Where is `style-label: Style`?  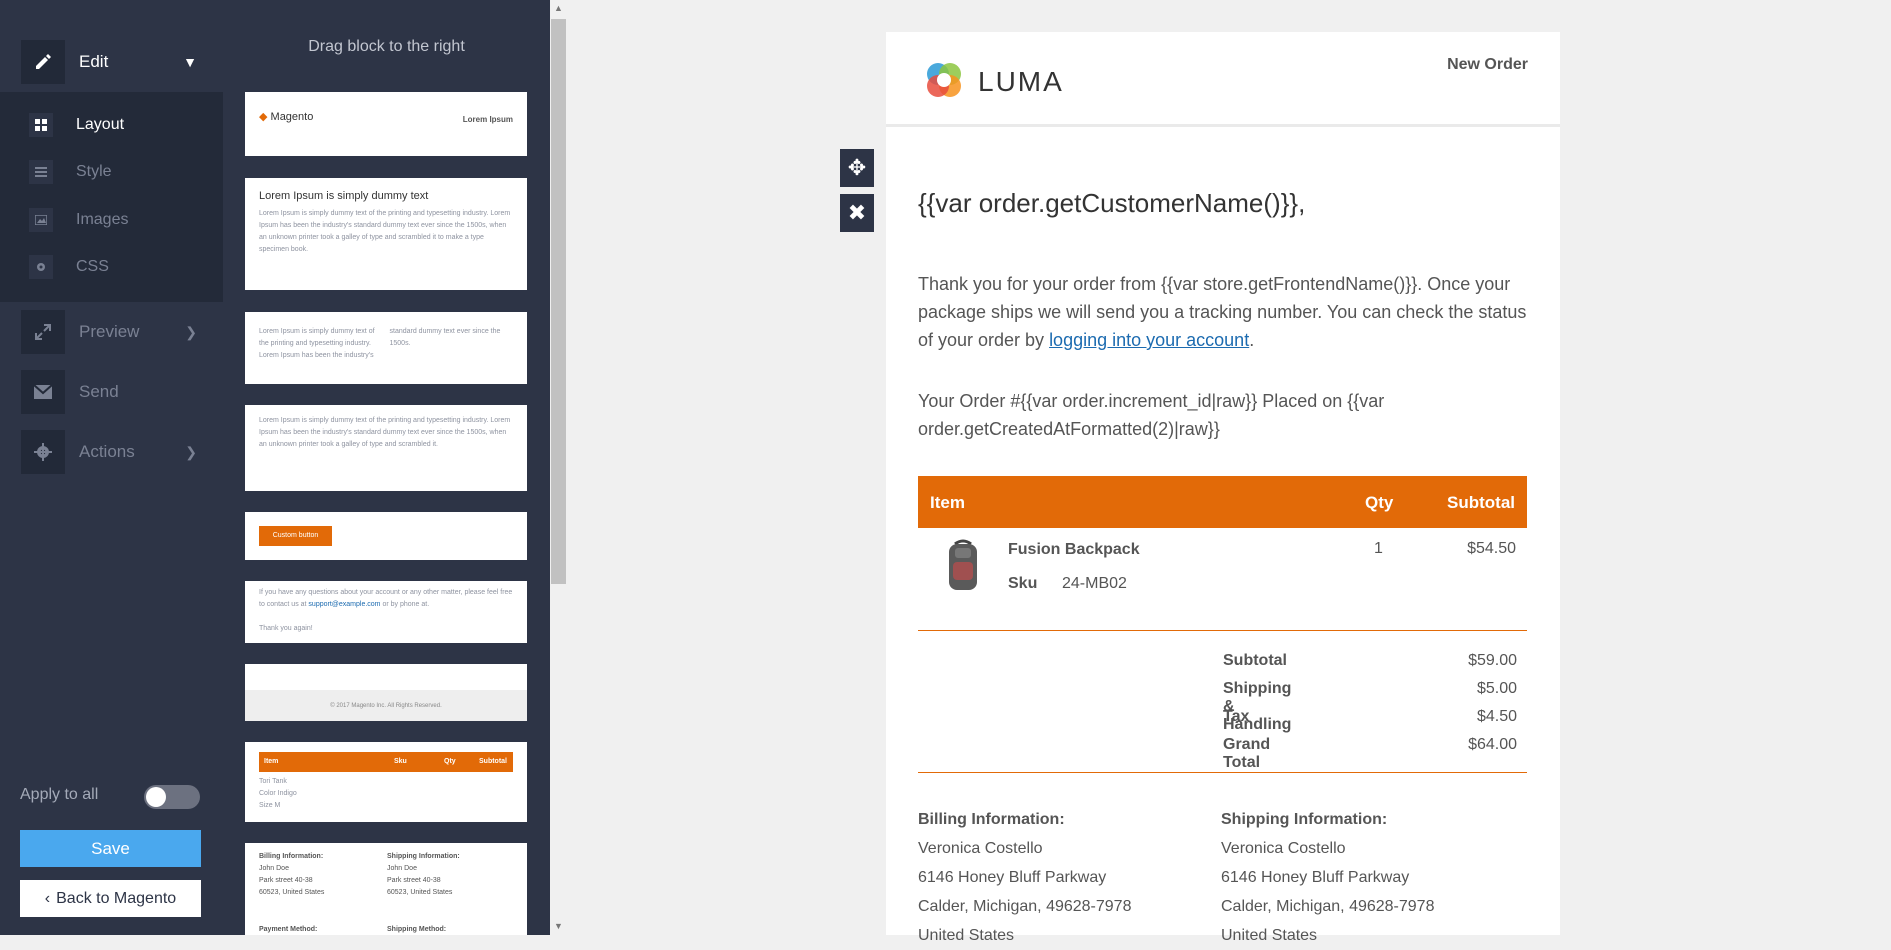
style-label: Style is located at coordinates (94, 171).